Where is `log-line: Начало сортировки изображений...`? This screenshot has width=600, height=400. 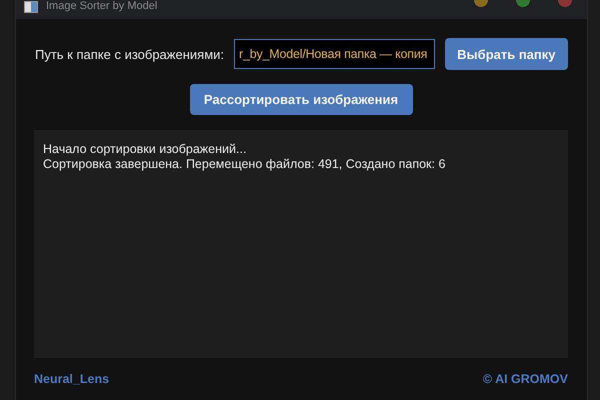
log-line: Начало сортировки изображений... is located at coordinates (145, 149).